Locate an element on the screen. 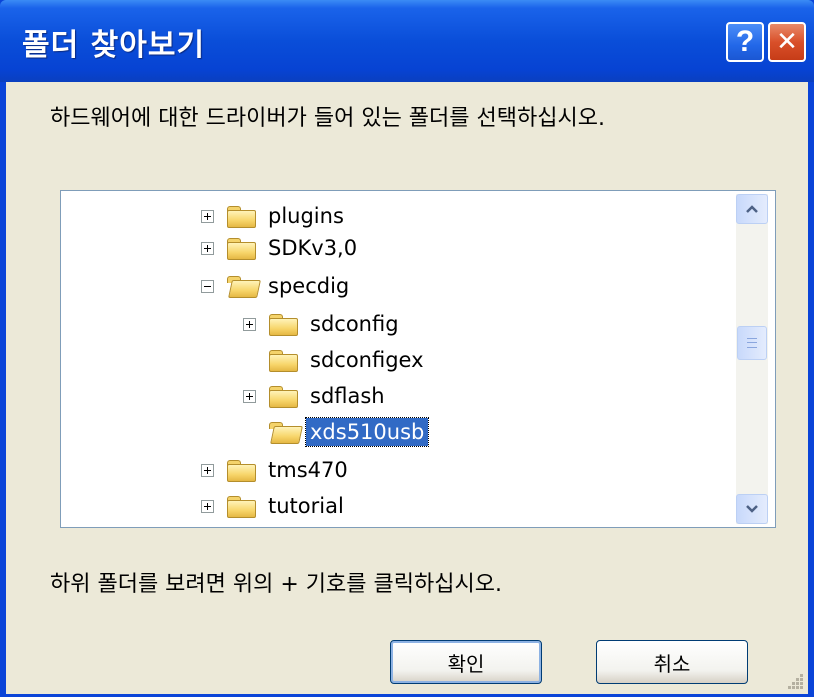  grip-icon is located at coordinates (752, 343).